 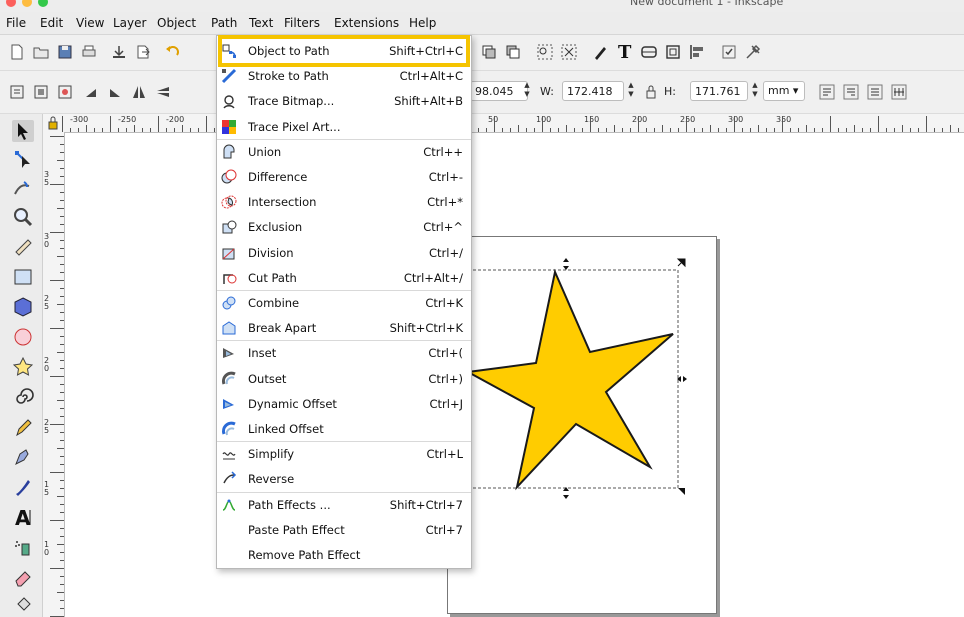 I want to click on height-spinner: ▲ ▼, so click(x=755, y=91).